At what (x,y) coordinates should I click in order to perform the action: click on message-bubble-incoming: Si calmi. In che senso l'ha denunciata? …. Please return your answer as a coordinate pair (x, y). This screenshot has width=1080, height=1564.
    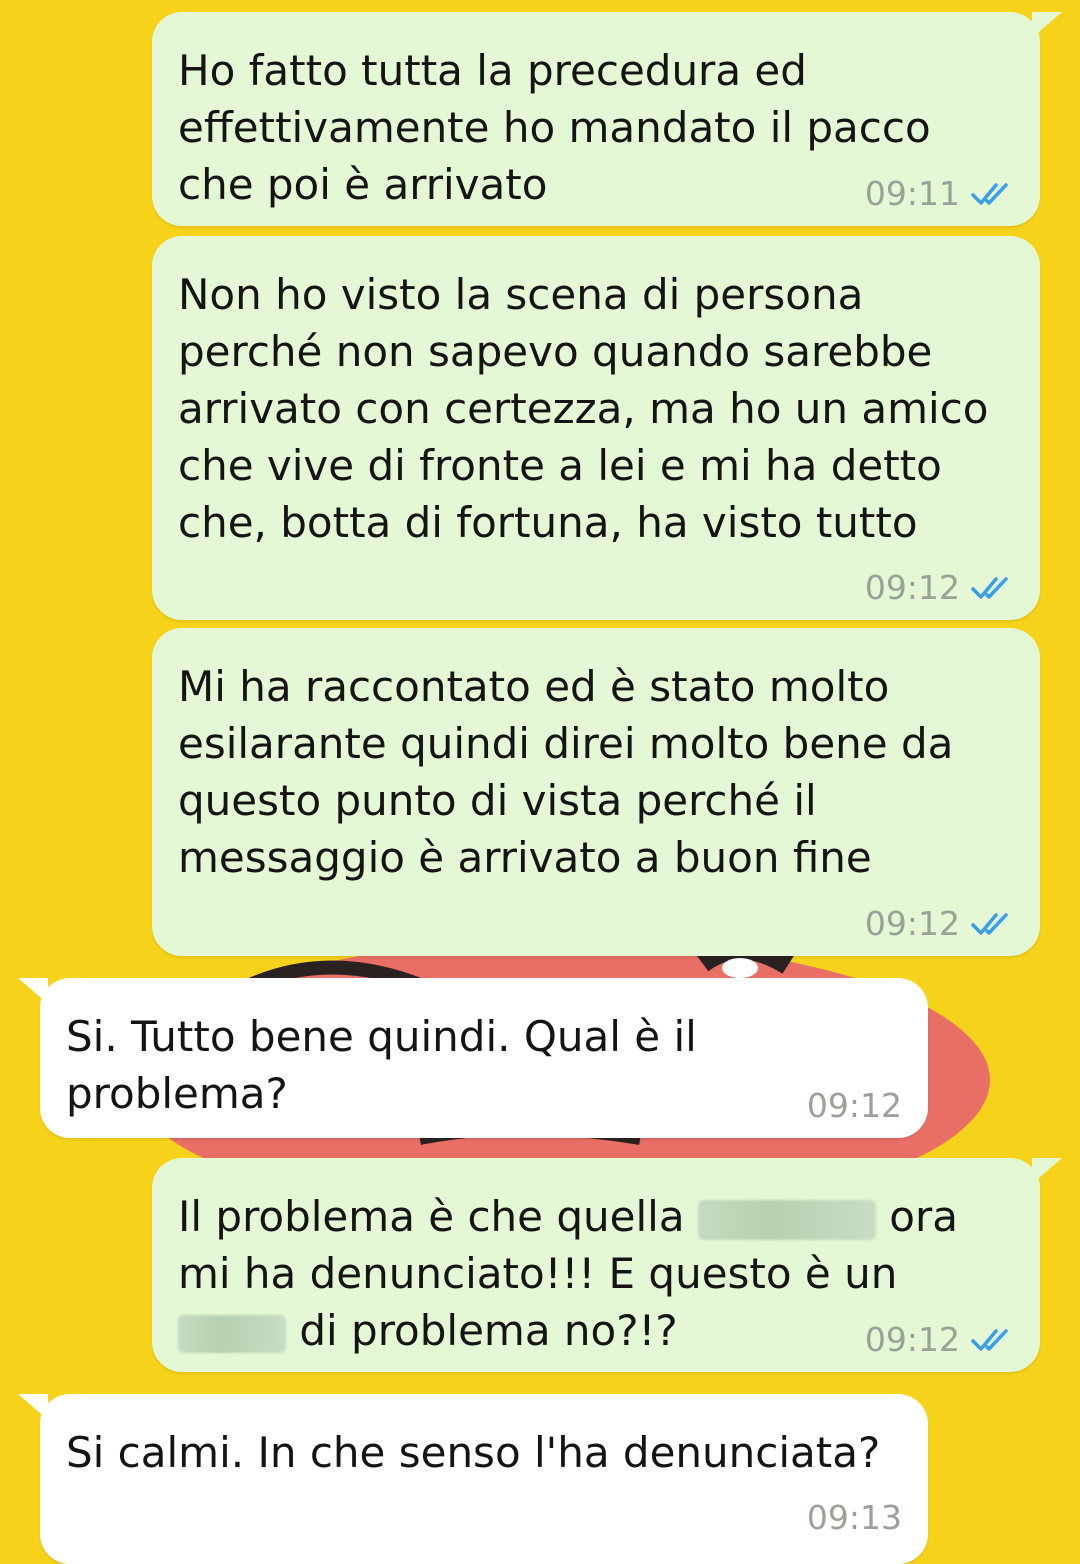
    Looking at the image, I should click on (473, 1479).